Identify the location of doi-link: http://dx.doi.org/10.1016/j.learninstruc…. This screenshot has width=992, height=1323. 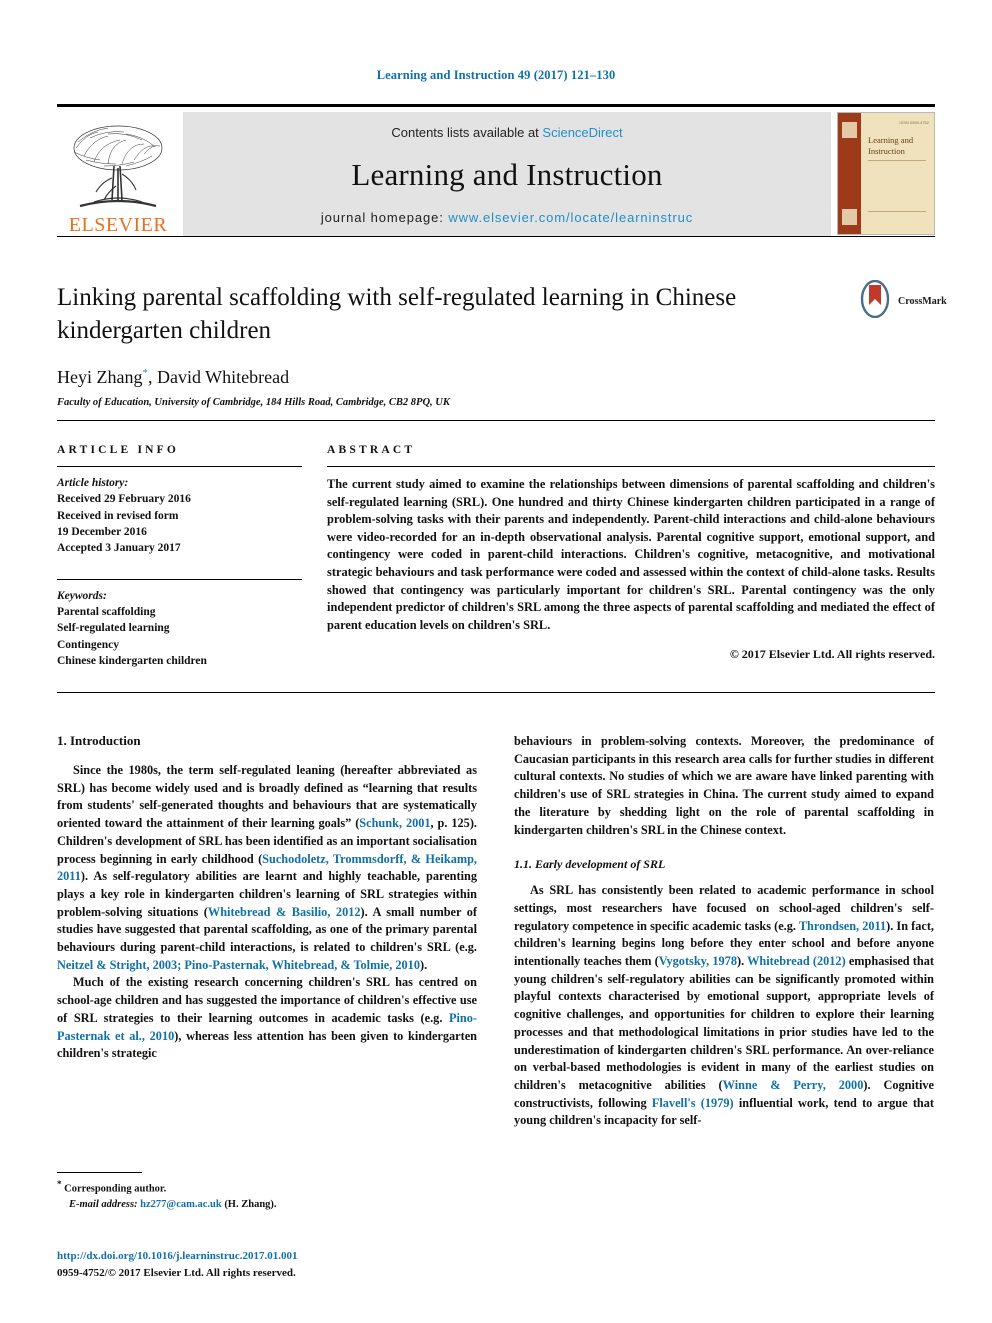
(272, 1256).